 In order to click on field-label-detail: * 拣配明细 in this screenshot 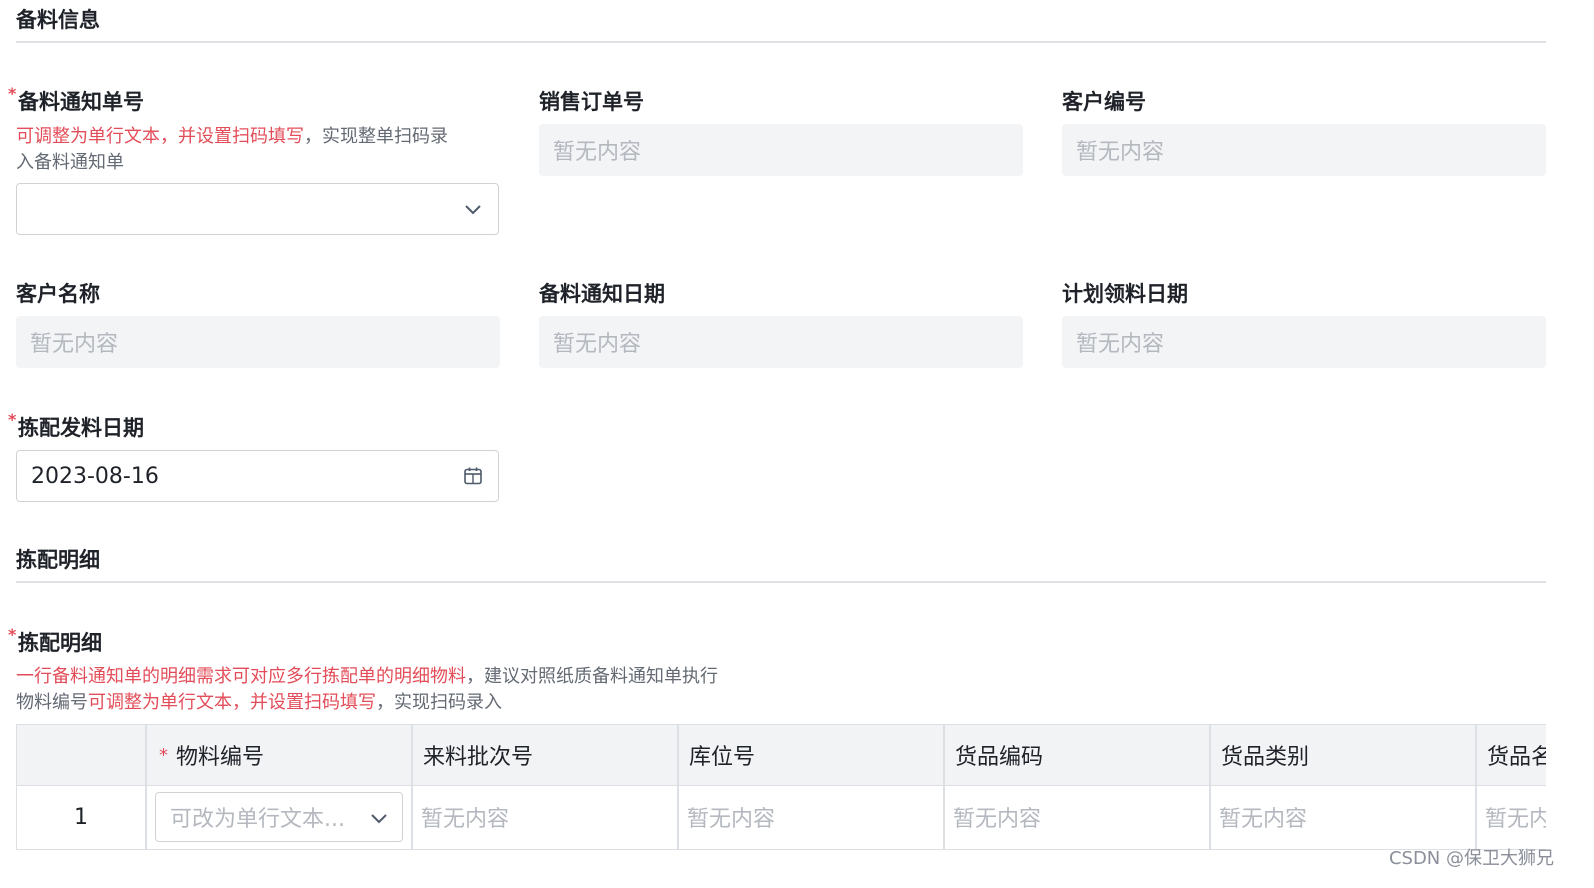, I will do `click(55, 641)`.